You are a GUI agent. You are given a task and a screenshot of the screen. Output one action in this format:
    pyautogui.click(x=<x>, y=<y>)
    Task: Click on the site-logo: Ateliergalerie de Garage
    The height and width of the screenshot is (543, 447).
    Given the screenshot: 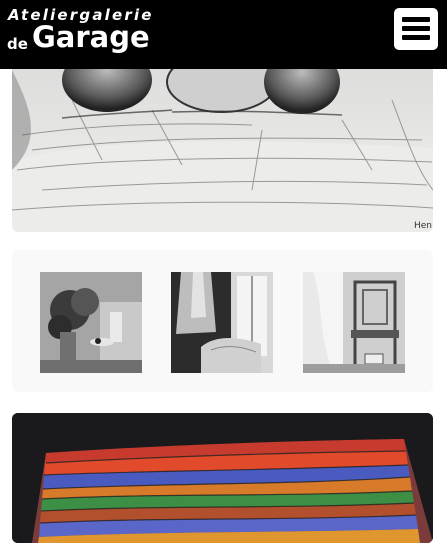 What is the action you would take?
    pyautogui.click(x=75, y=30)
    